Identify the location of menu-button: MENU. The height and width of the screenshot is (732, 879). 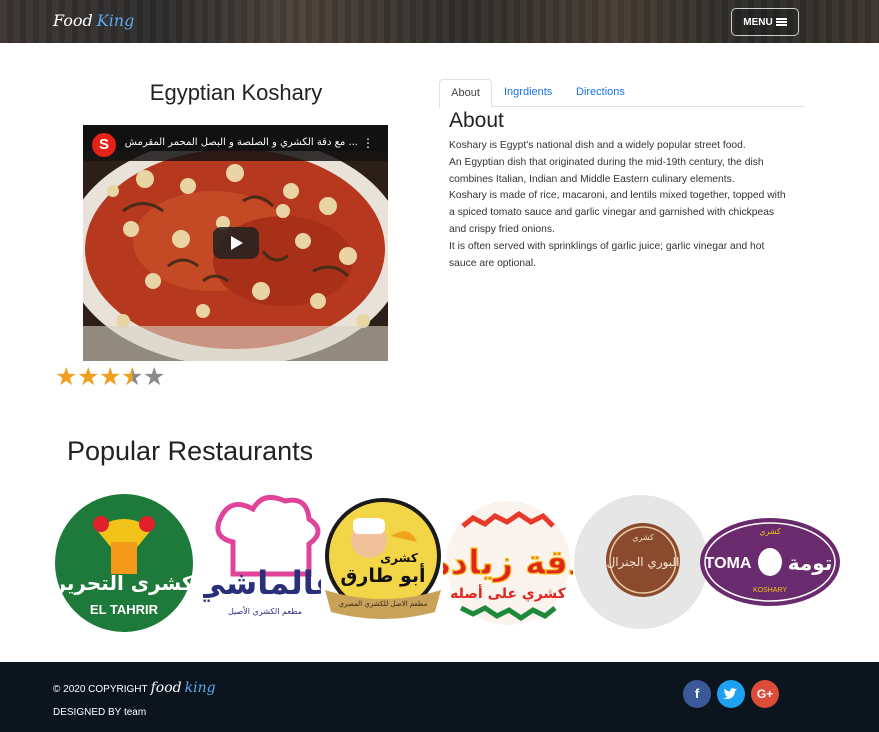
(765, 22).